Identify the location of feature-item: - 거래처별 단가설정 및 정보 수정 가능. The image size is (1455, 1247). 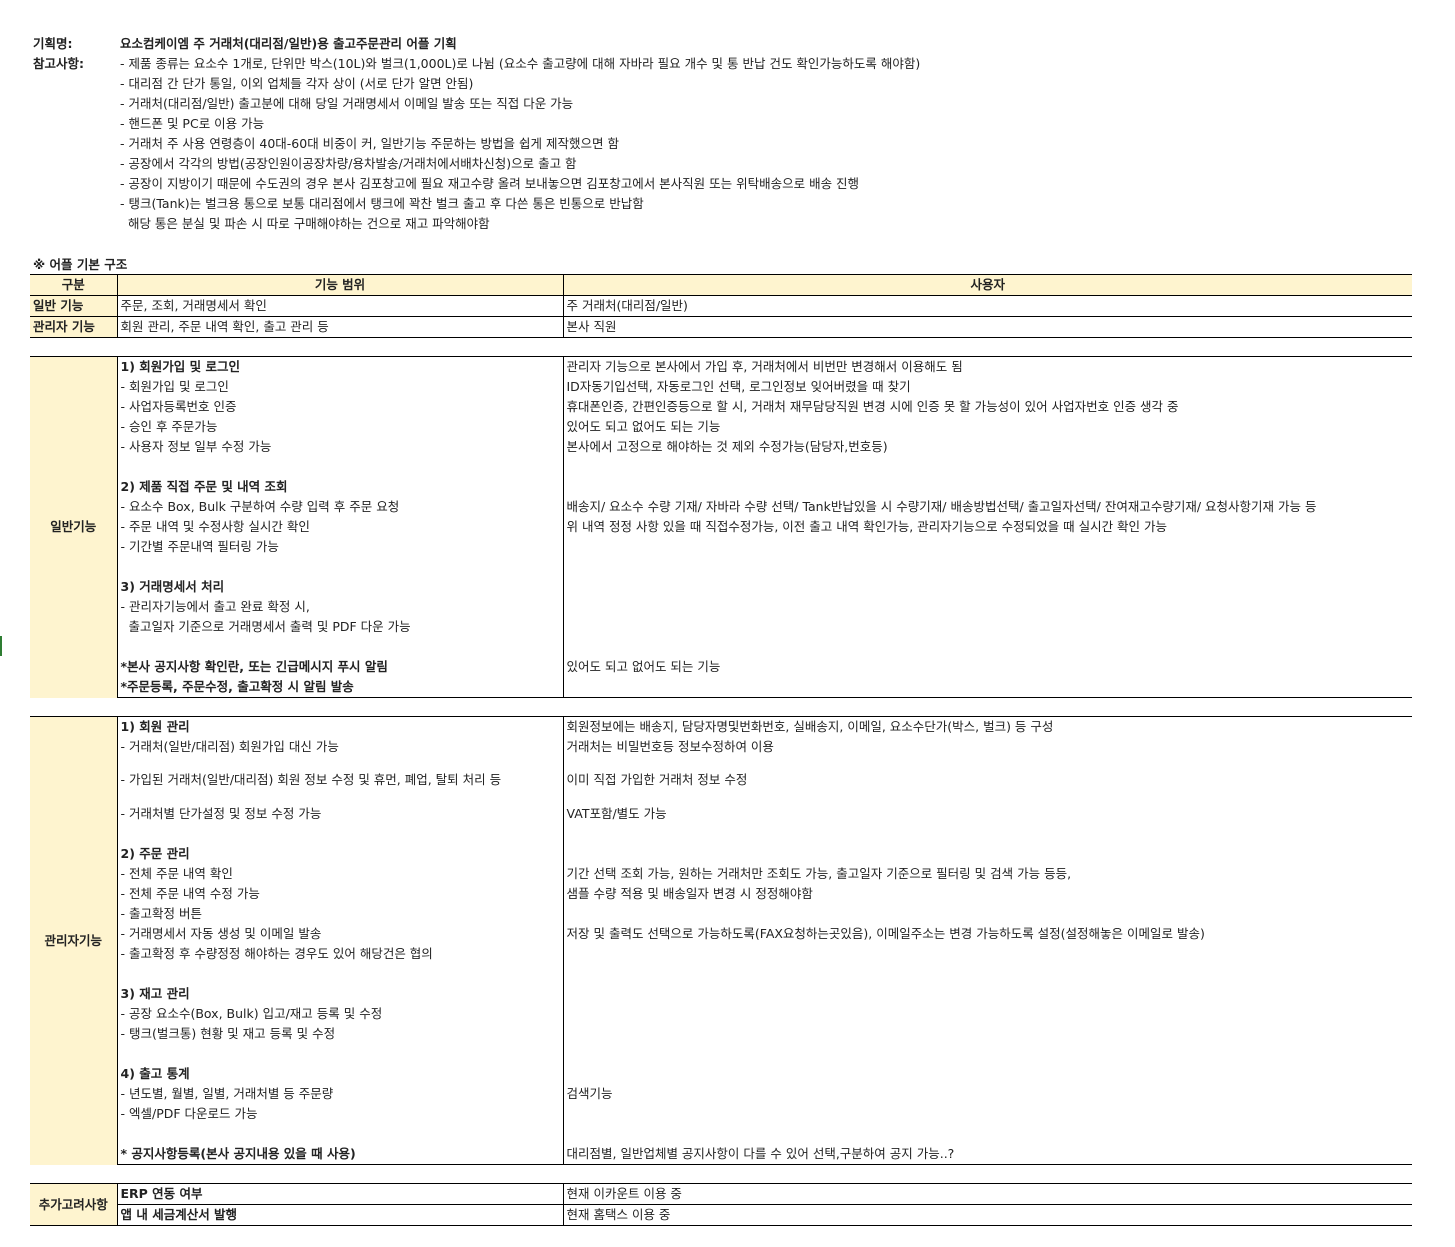
(340, 814).